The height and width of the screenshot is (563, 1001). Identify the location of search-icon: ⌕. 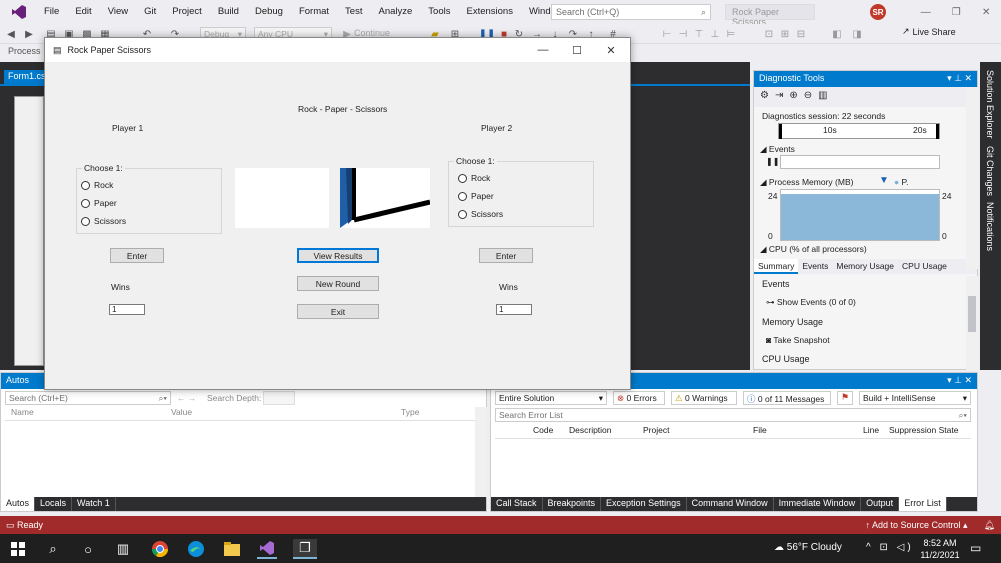
(53, 549).